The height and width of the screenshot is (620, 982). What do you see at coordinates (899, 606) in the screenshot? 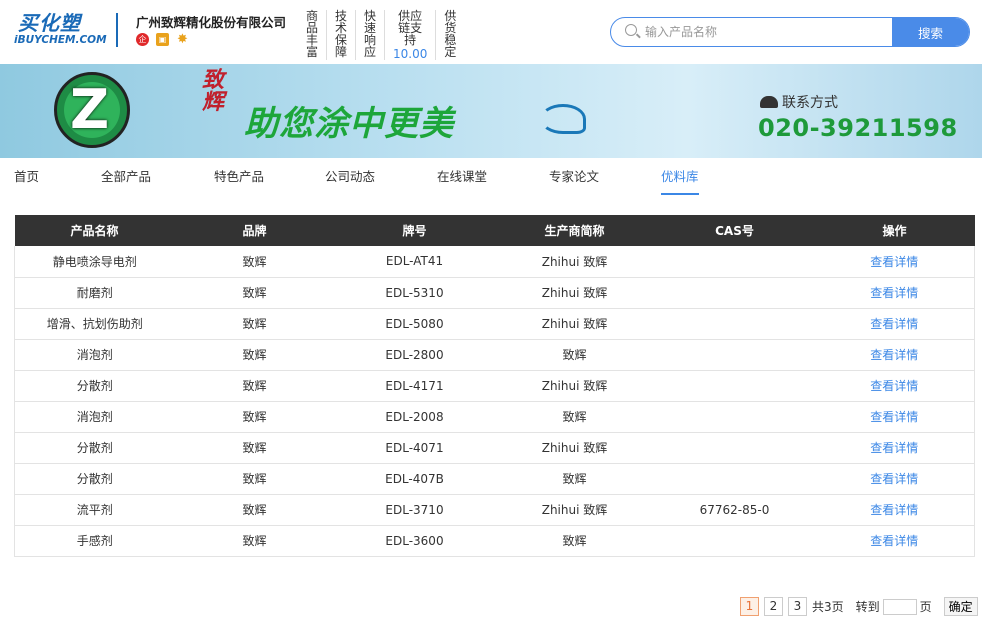
I see `goto-page-input` at bounding box center [899, 606].